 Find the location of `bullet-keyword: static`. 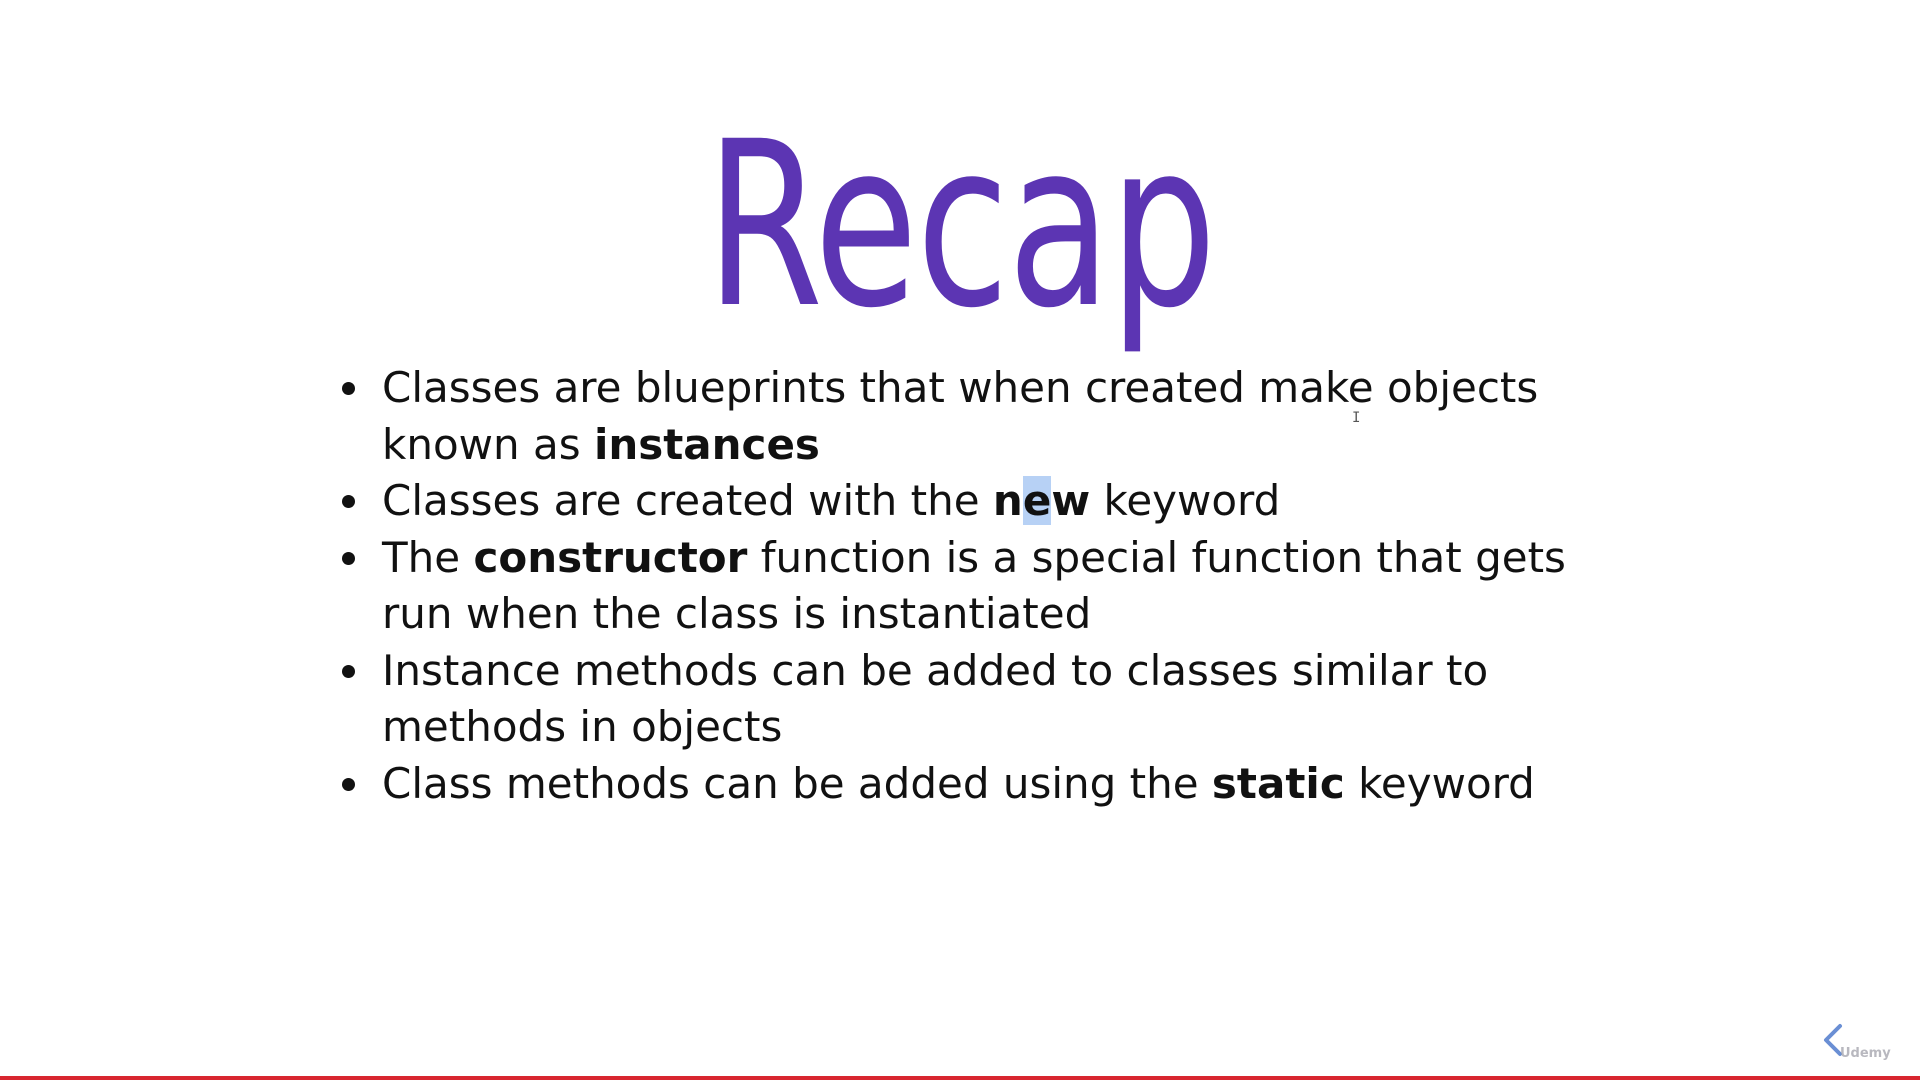

bullet-keyword: static is located at coordinates (1278, 783).